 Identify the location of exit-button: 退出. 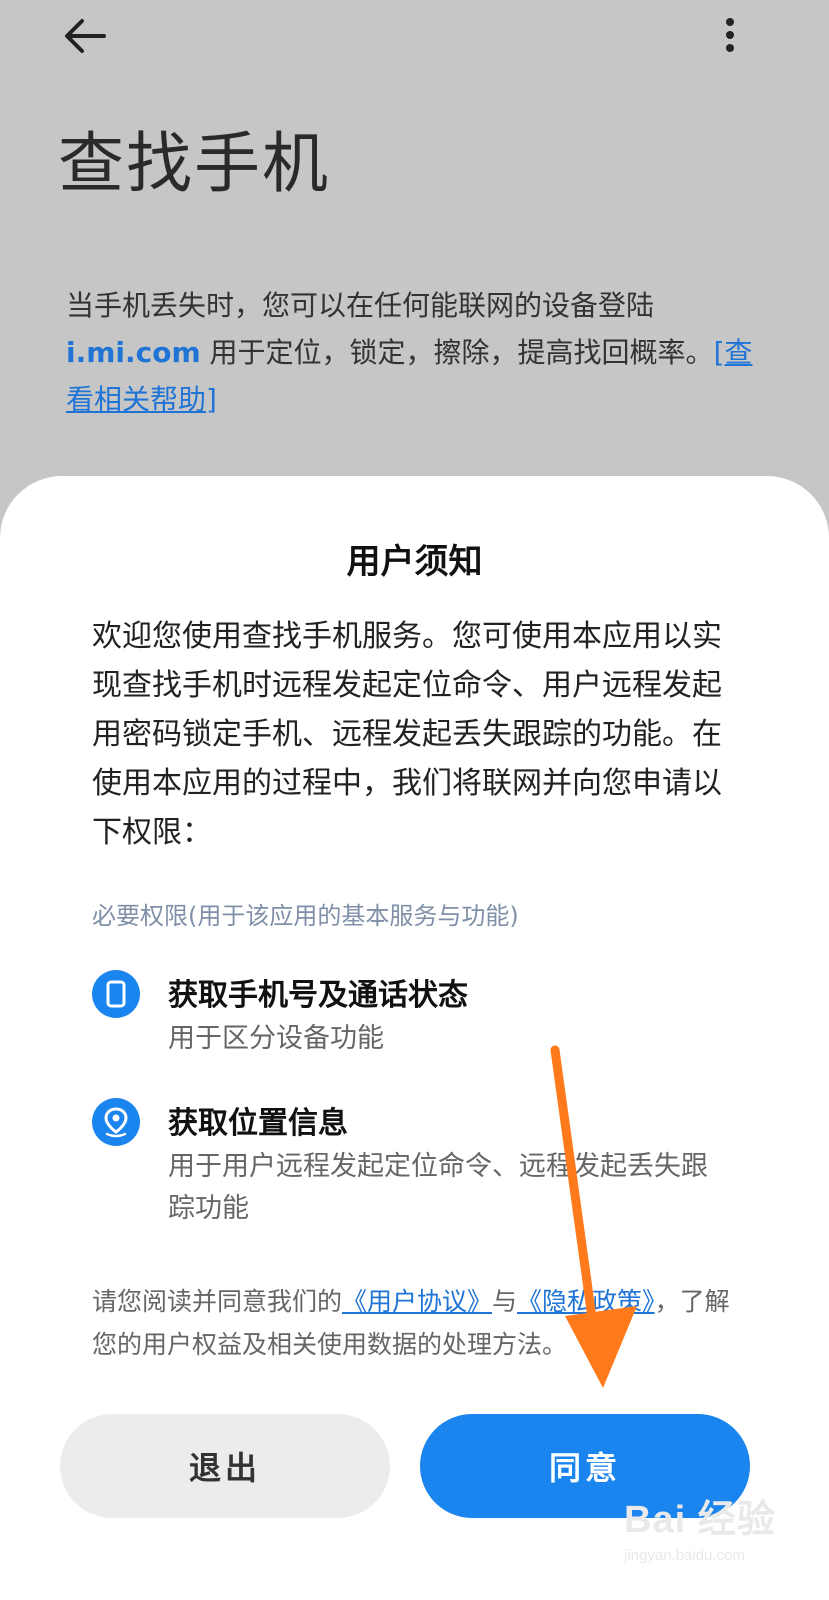
(225, 1466).